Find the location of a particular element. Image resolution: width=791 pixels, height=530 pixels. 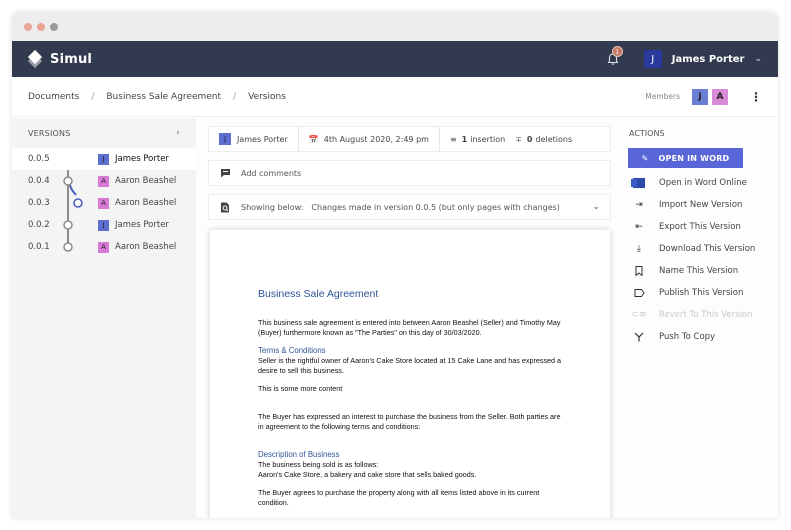

user-name: James Porter is located at coordinates (708, 59).